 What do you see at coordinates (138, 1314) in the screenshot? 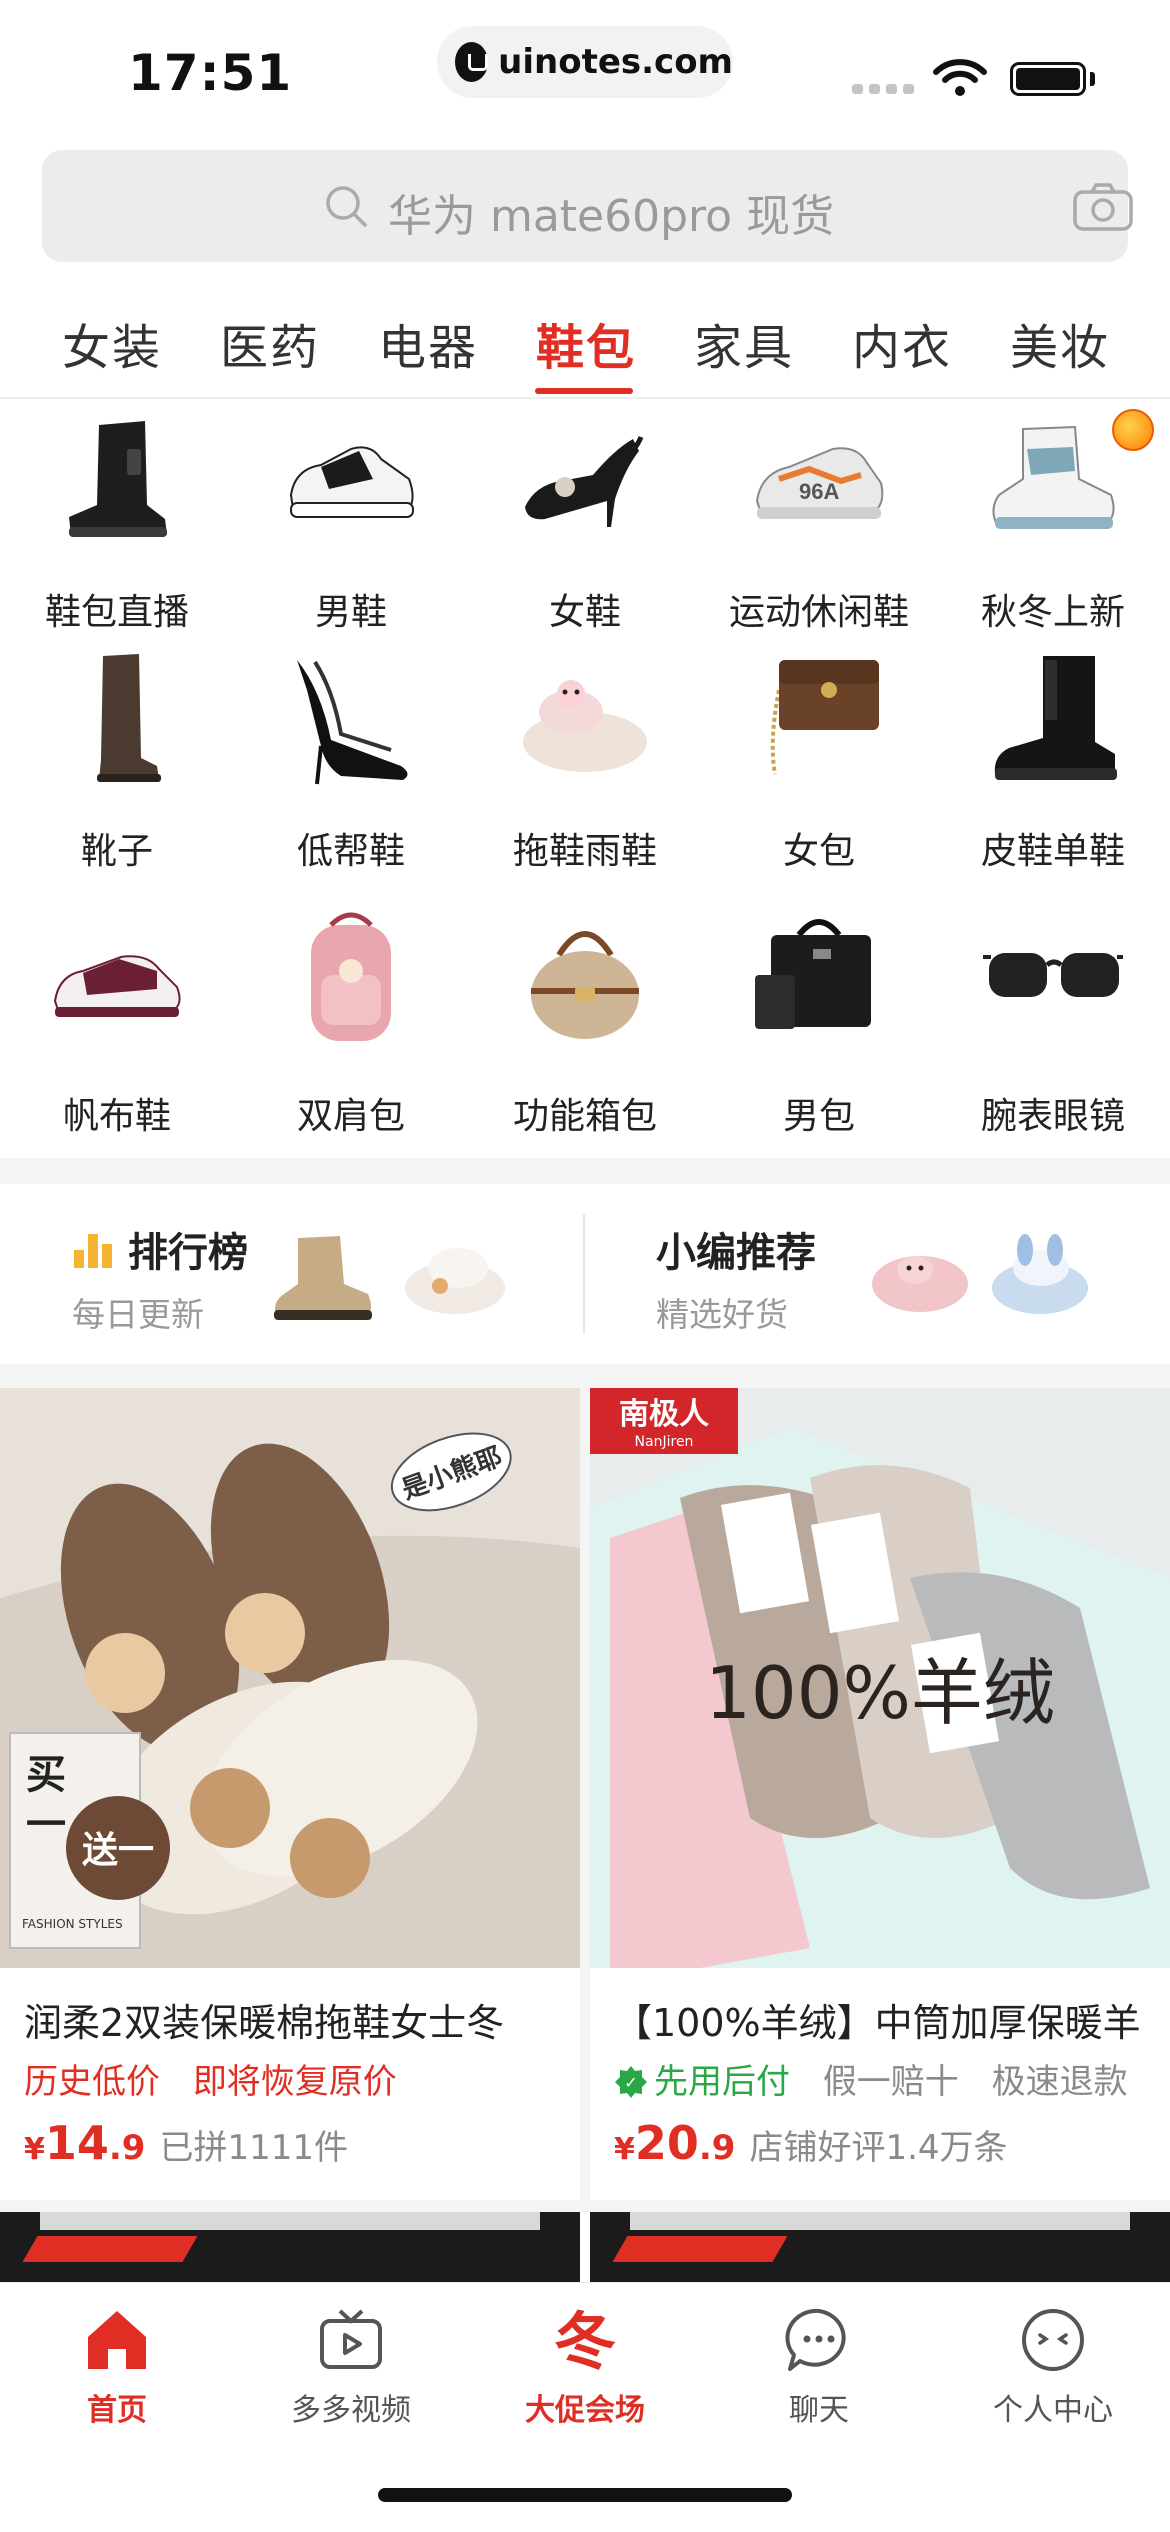
I see `ranking-subtitle: 每日更新` at bounding box center [138, 1314].